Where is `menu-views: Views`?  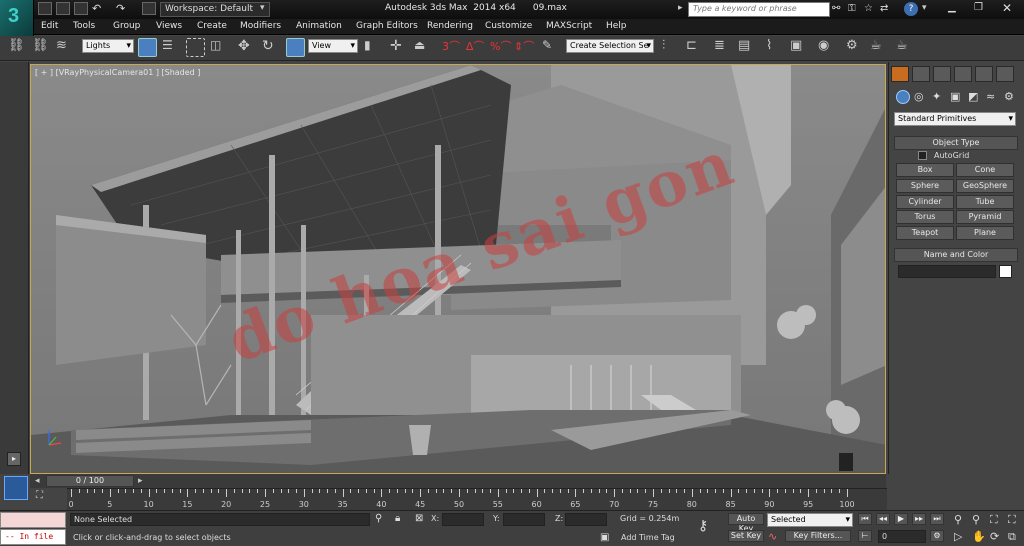 menu-views: Views is located at coordinates (169, 26).